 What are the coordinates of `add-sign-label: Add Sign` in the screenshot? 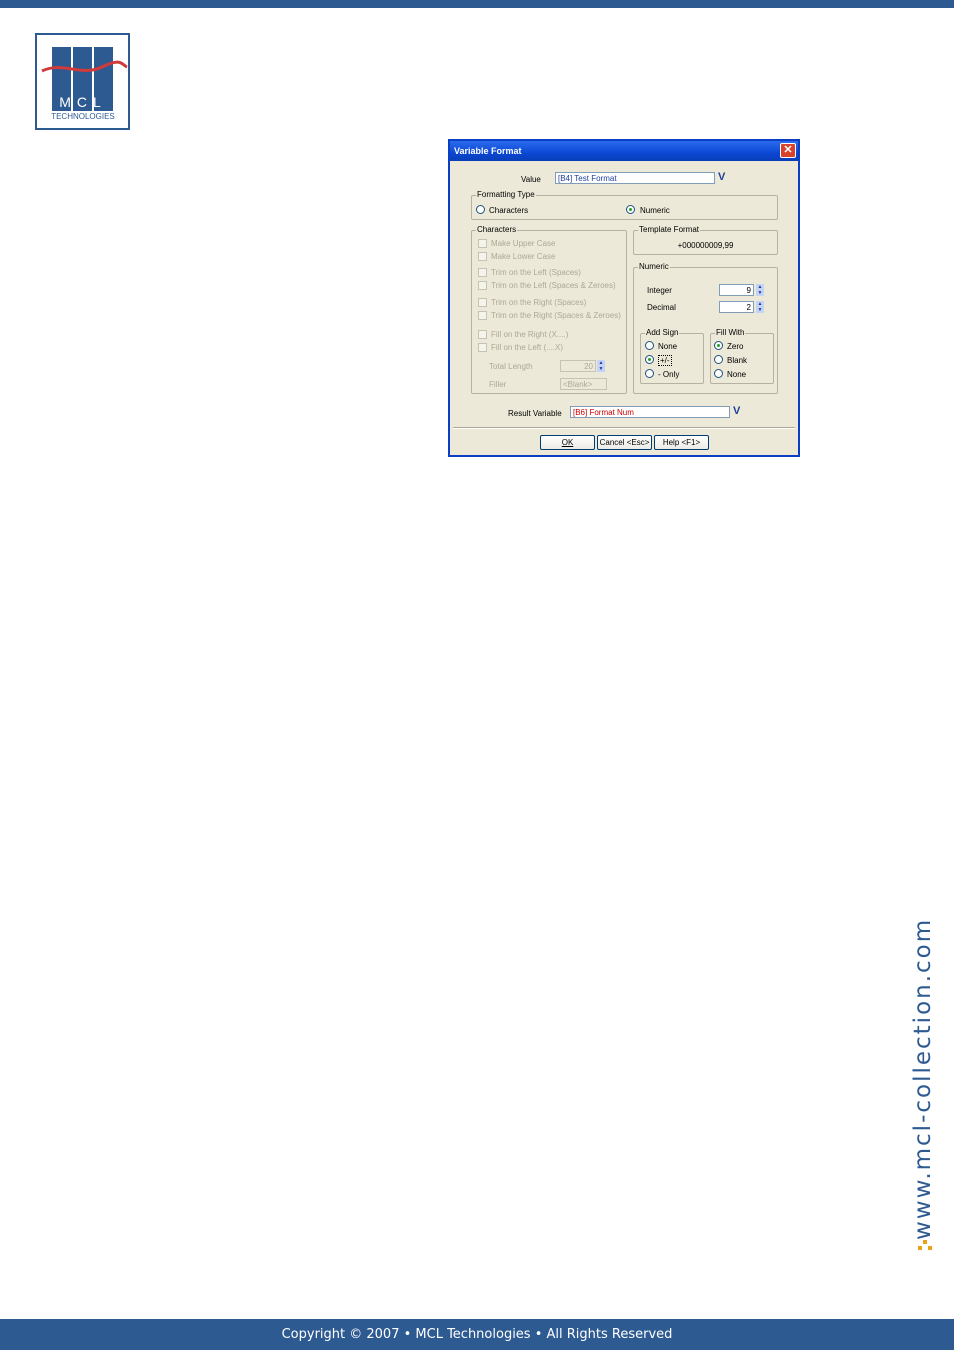 It's located at (662, 332).